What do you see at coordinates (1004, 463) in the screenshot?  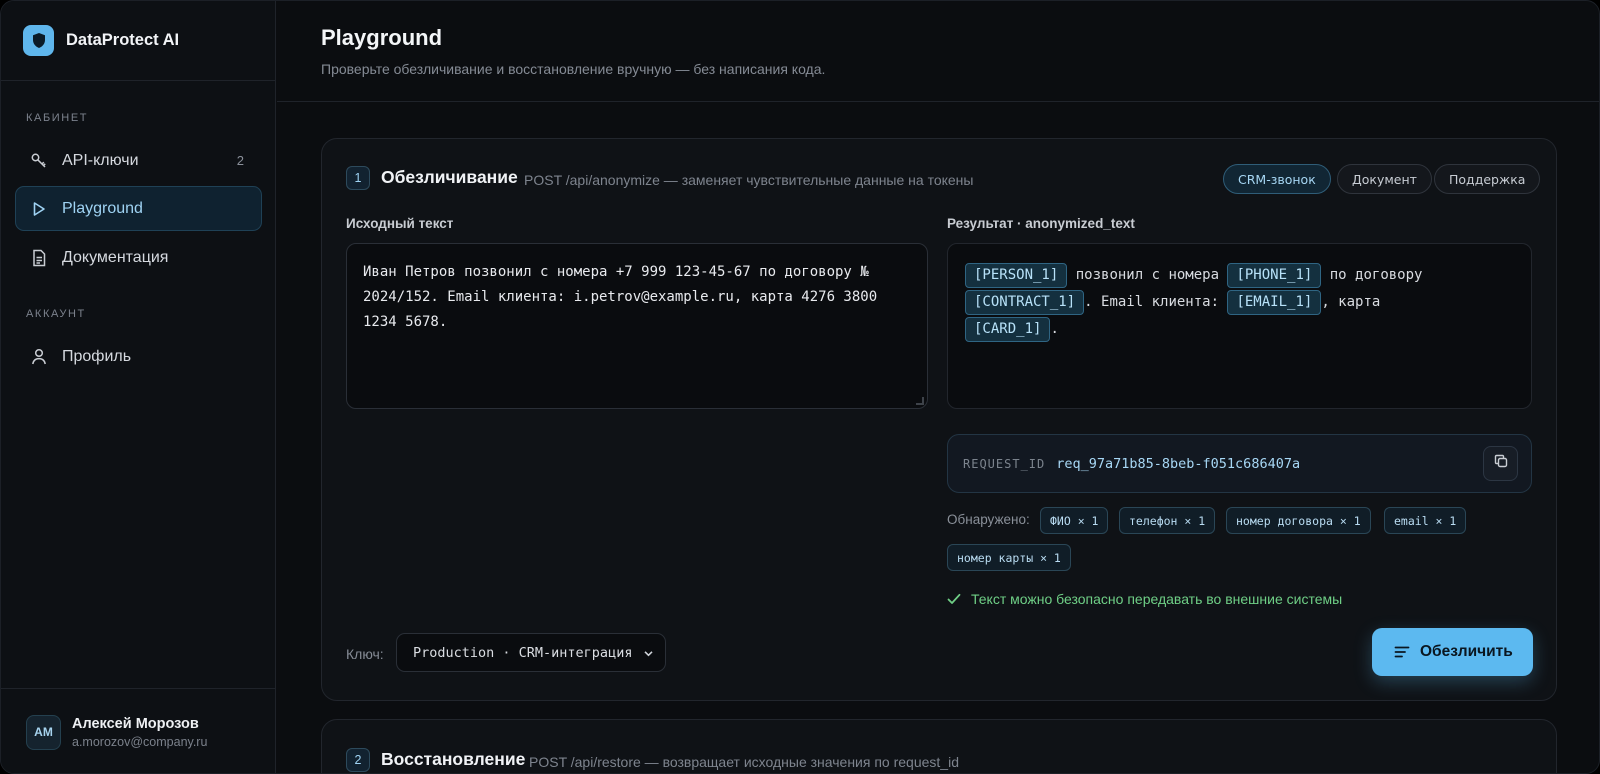 I see `request-id-label: REQUEST_ID` at bounding box center [1004, 463].